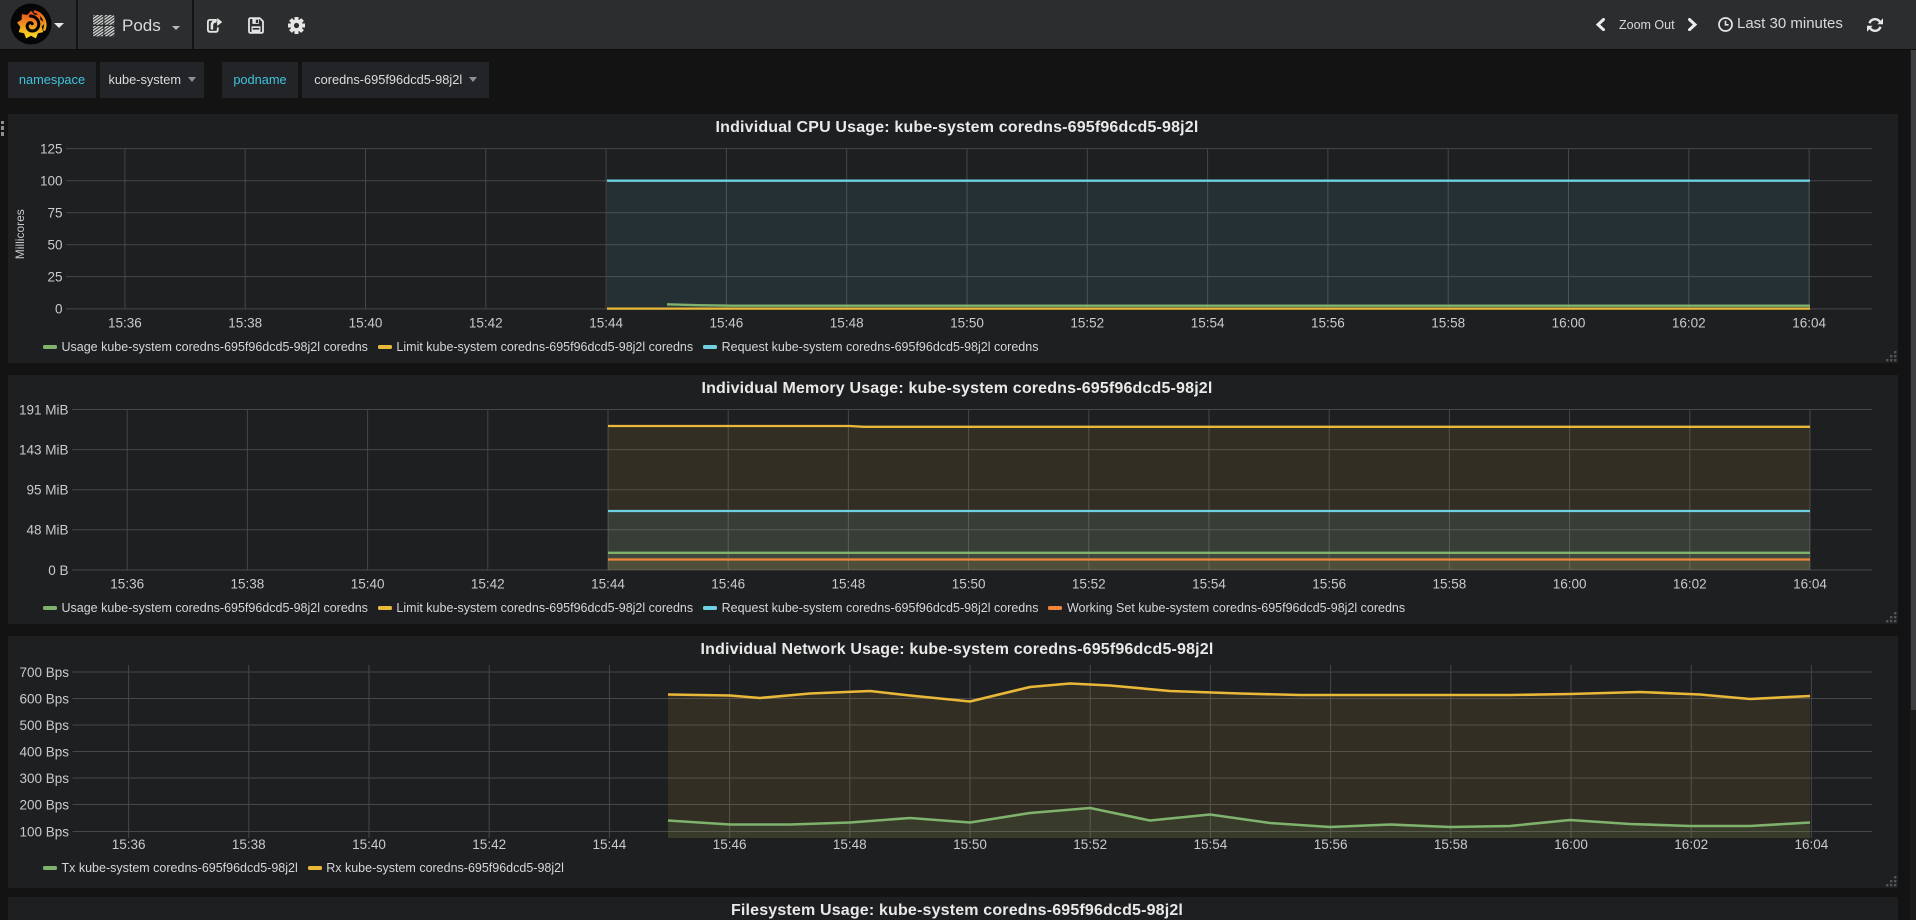 The image size is (1916, 920). Describe the element at coordinates (44, 751) in the screenshot. I see `svg-text: 400 Bps` at that location.